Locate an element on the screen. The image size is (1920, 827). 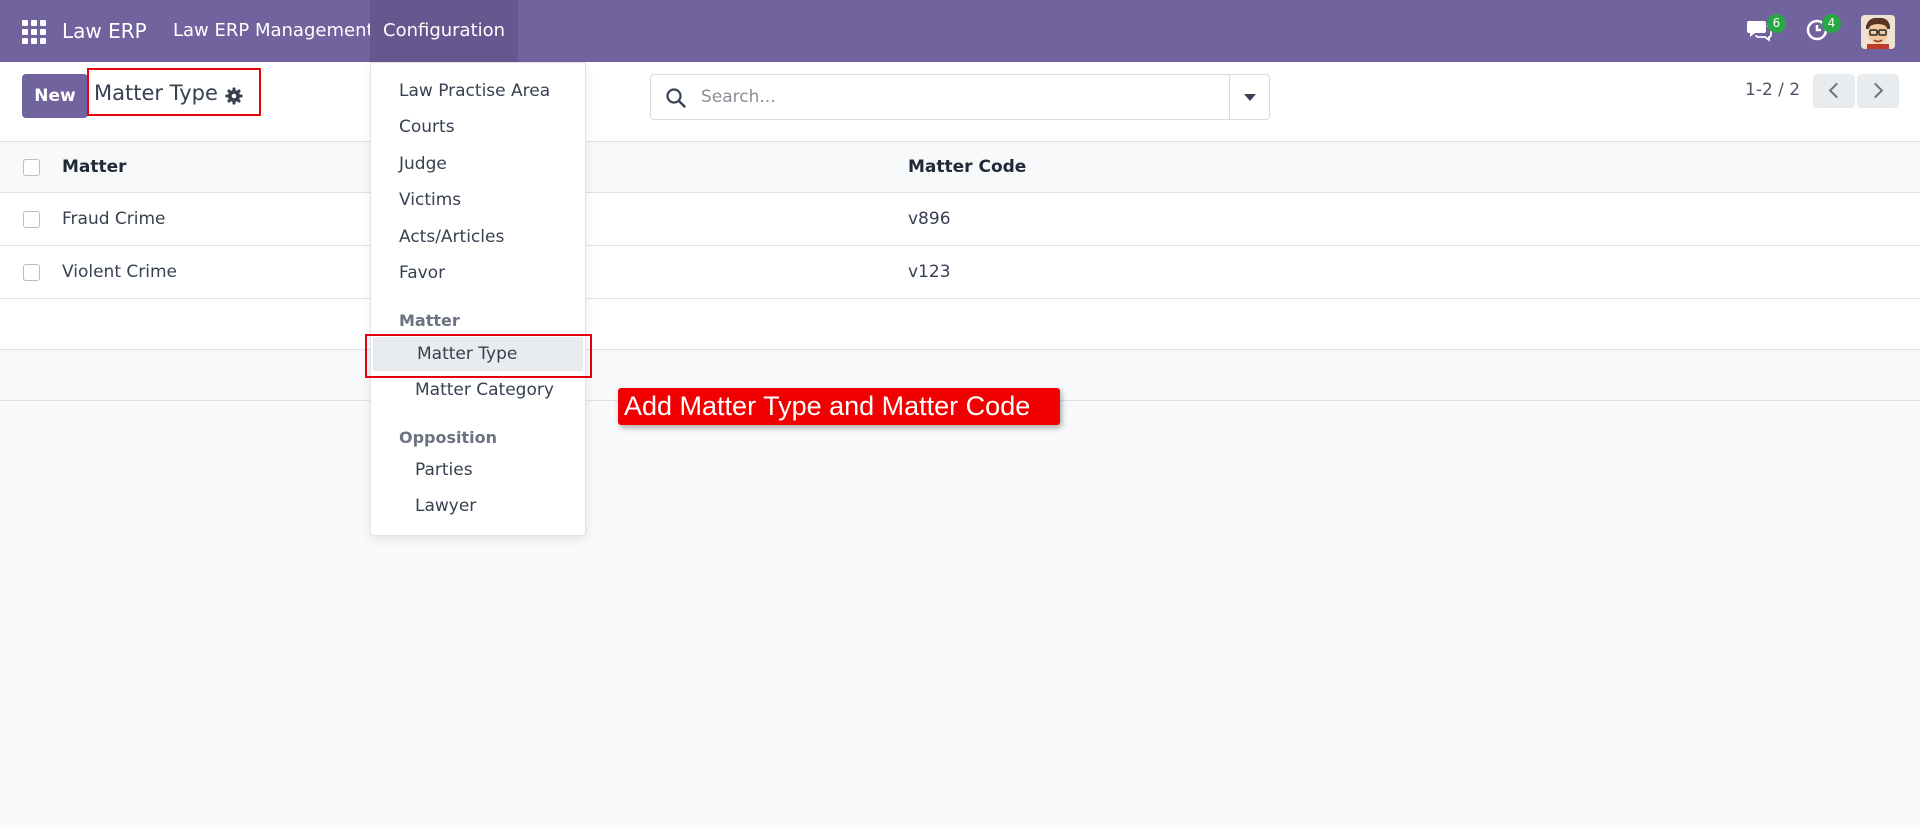
empty-row is located at coordinates (960, 324).